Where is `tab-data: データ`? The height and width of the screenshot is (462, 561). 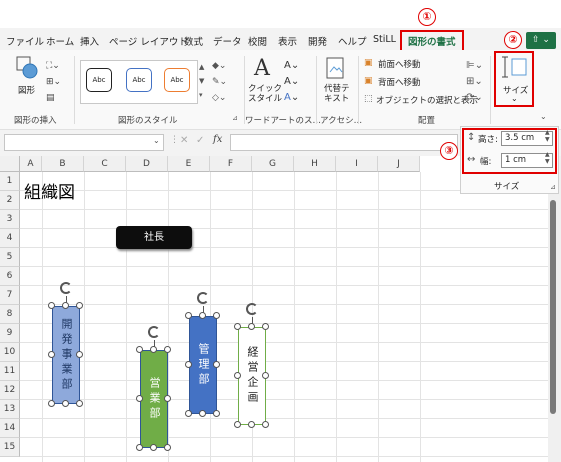
tab-data: データ is located at coordinates (227, 41).